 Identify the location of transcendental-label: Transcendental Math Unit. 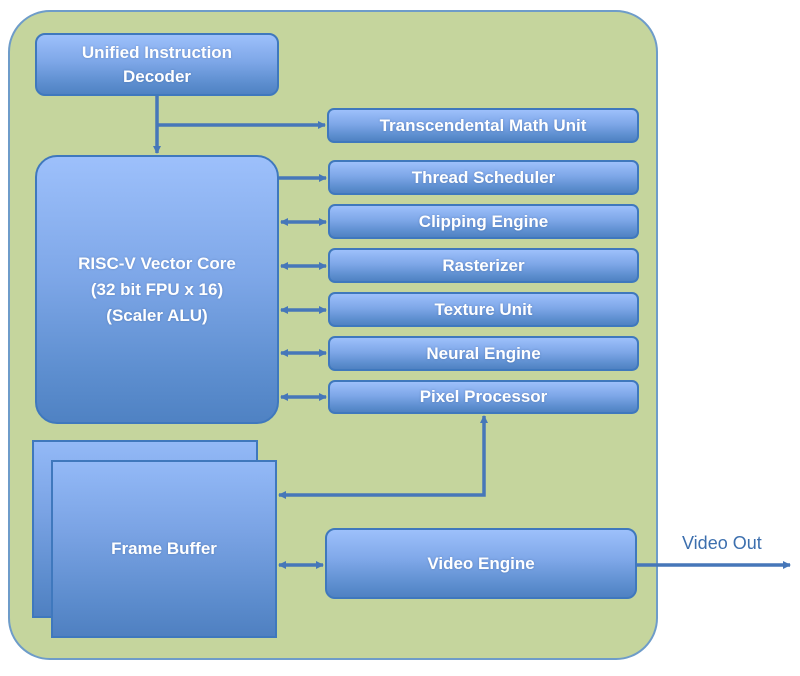
(483, 125).